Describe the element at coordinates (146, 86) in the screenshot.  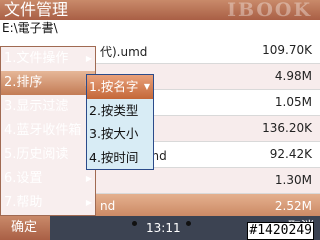
I see `chevron-down-icon: ▼` at that location.